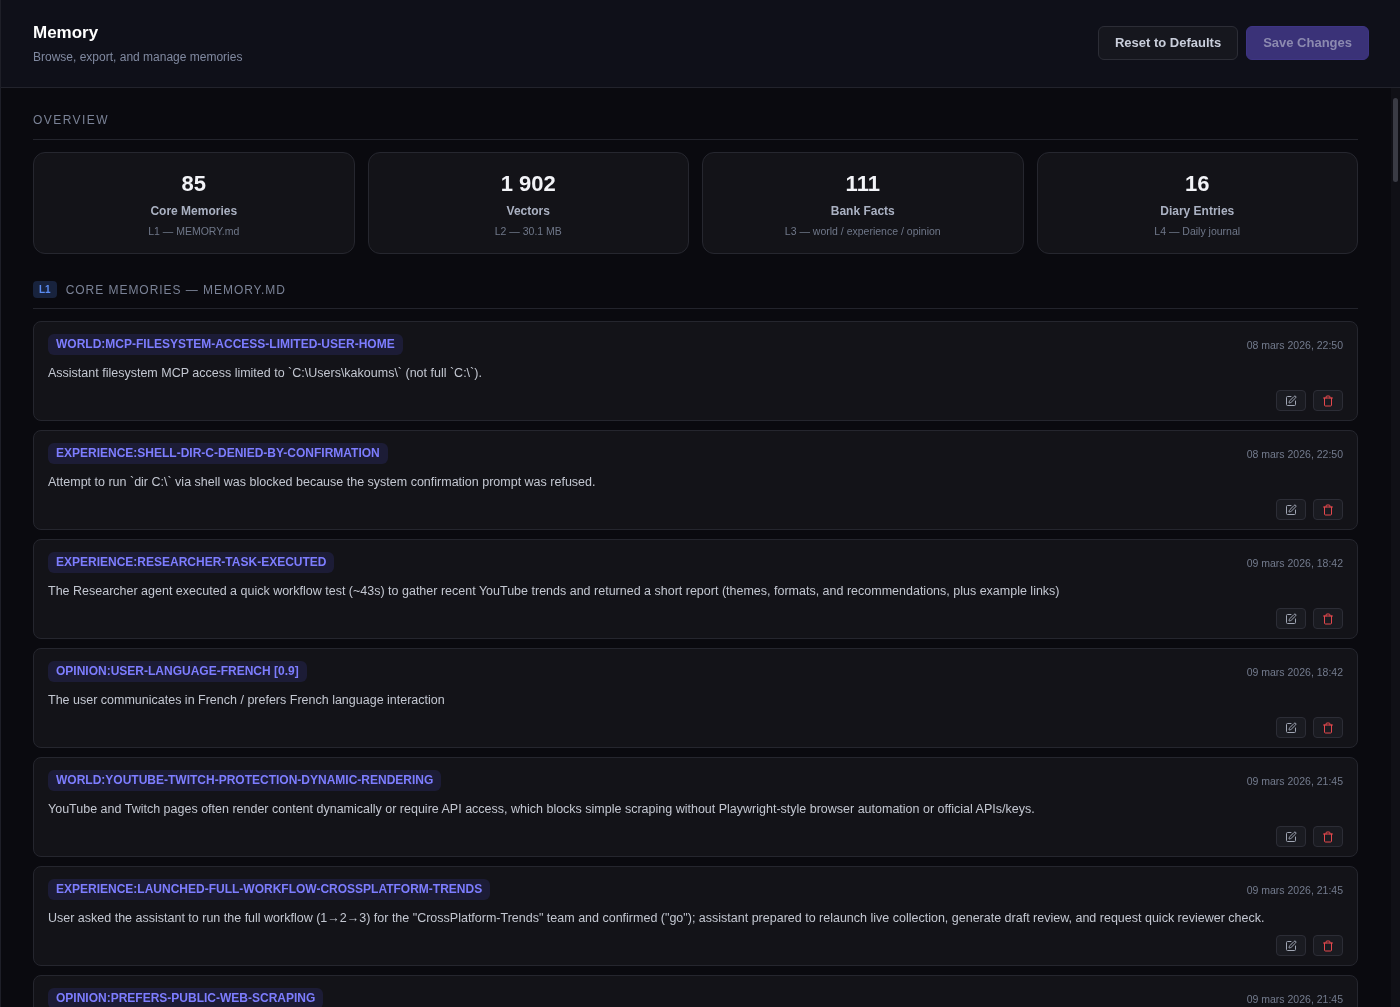  What do you see at coordinates (225, 344) in the screenshot?
I see `memory-tag: WORLD:MCP-FILESYSTEM-ACCESS-LIMITED-USER-HOME` at bounding box center [225, 344].